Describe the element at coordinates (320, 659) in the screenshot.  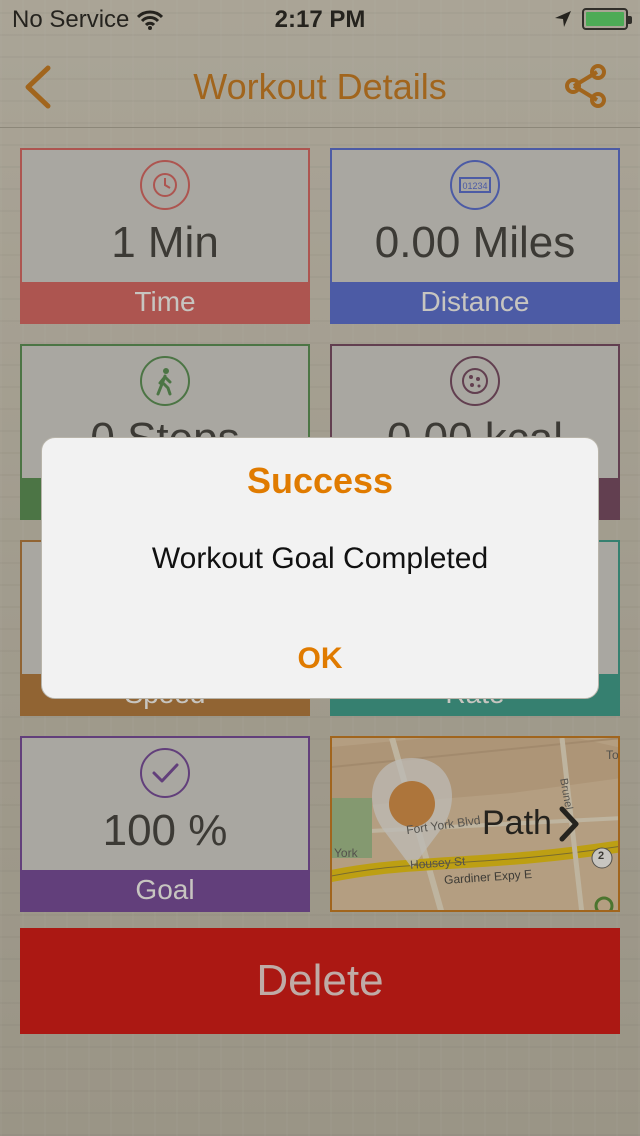
I see `ok-button: OK` at that location.